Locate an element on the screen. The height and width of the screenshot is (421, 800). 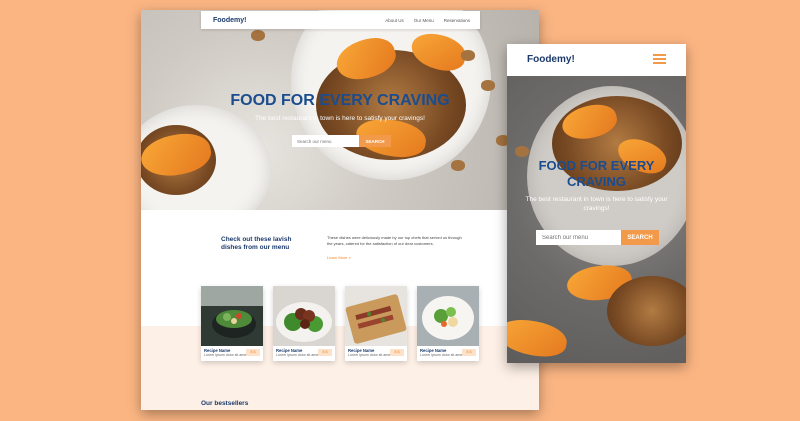
search-input is located at coordinates (325, 141).